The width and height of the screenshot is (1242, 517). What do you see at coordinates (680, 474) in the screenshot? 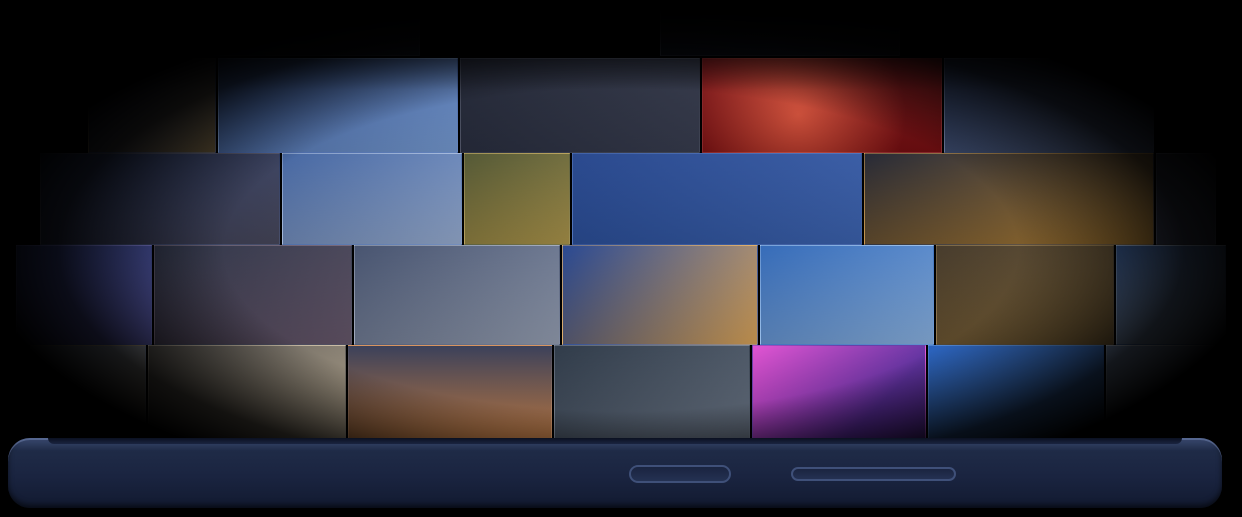
I see `power-button` at bounding box center [680, 474].